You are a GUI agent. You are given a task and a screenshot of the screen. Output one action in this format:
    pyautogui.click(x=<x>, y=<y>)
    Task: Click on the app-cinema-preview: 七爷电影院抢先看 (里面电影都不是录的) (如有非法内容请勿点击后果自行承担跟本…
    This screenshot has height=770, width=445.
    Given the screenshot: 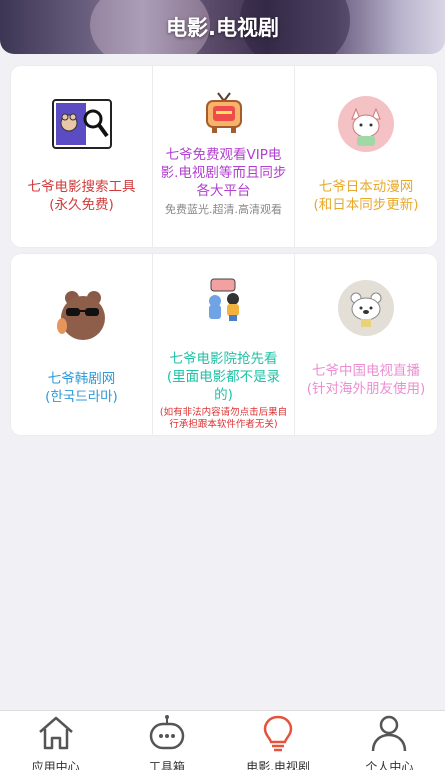 What is the action you would take?
    pyautogui.click(x=224, y=344)
    